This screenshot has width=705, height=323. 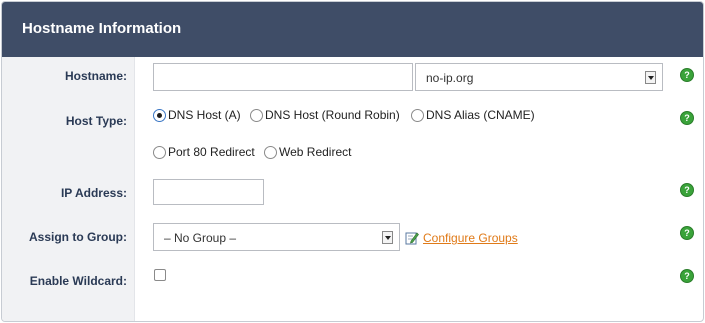 I want to click on host-type-option-round-robin: DNS Host (Round Robin), so click(x=325, y=115).